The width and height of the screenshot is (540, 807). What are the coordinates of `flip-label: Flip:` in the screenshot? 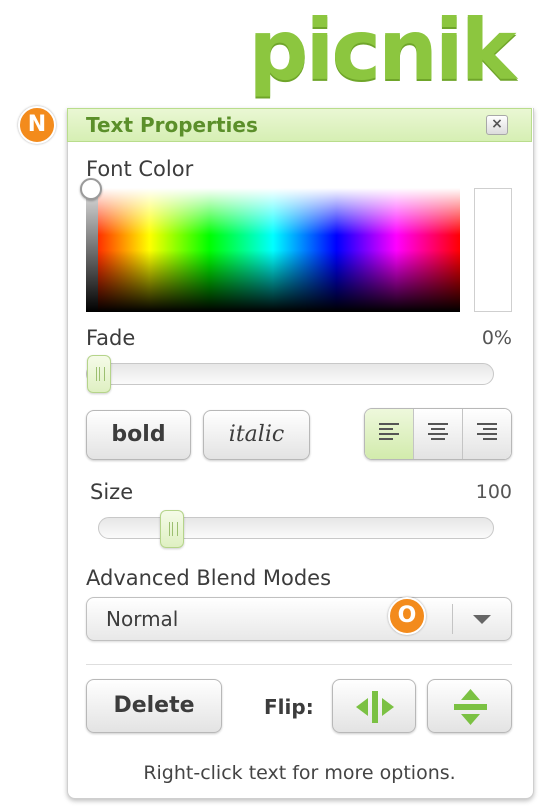 It's located at (289, 707).